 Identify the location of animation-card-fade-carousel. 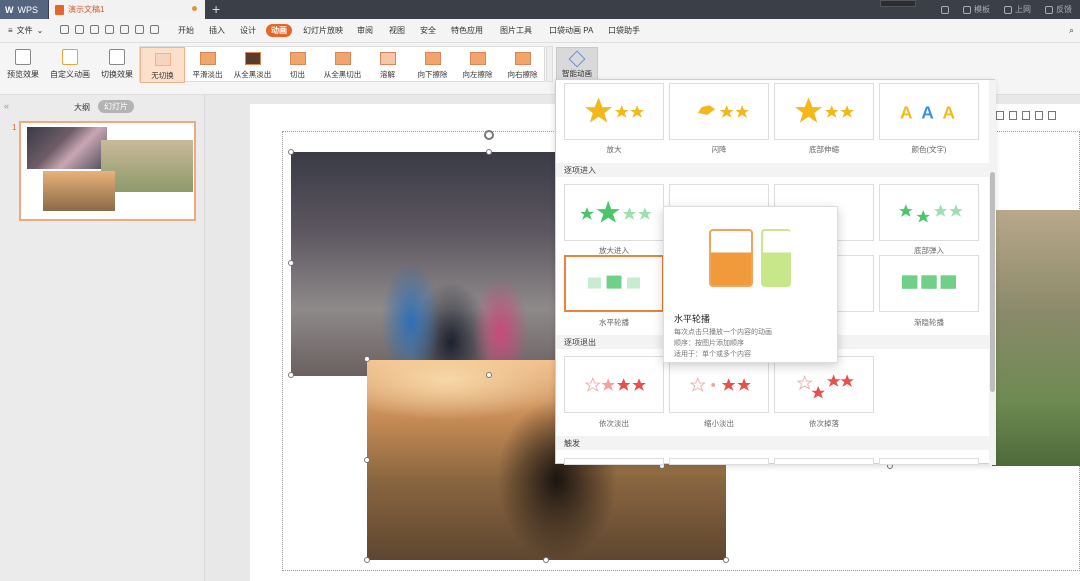
(929, 283).